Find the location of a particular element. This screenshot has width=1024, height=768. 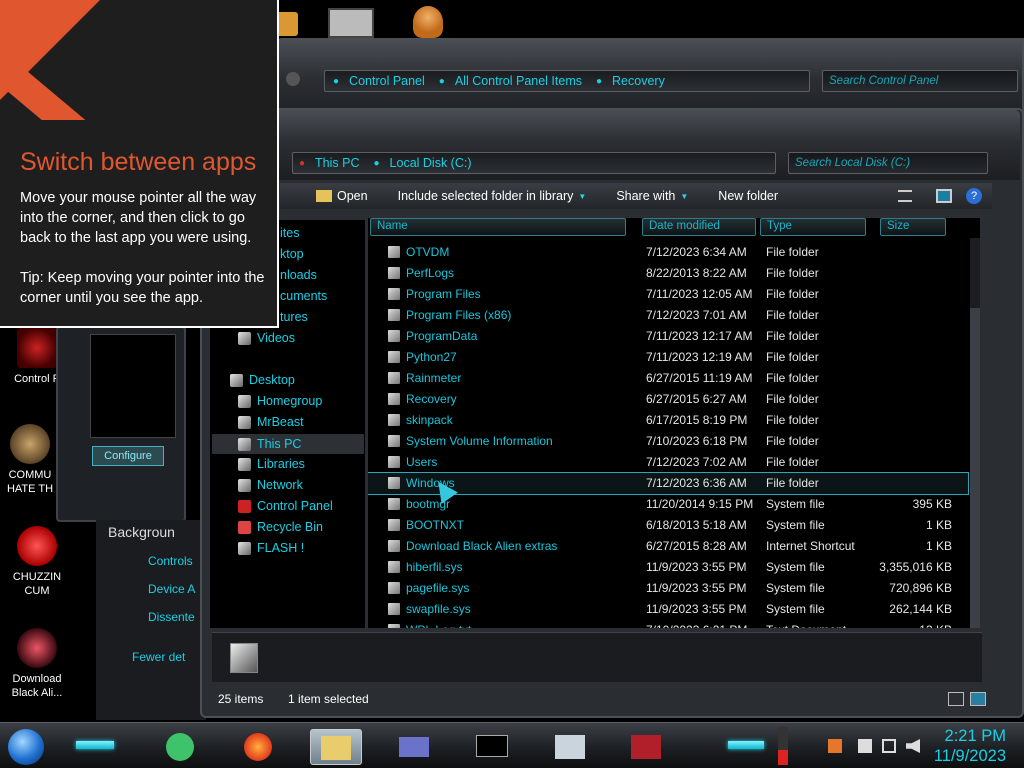

breadcrumb-control-panel: Control Panel is located at coordinates (387, 81).